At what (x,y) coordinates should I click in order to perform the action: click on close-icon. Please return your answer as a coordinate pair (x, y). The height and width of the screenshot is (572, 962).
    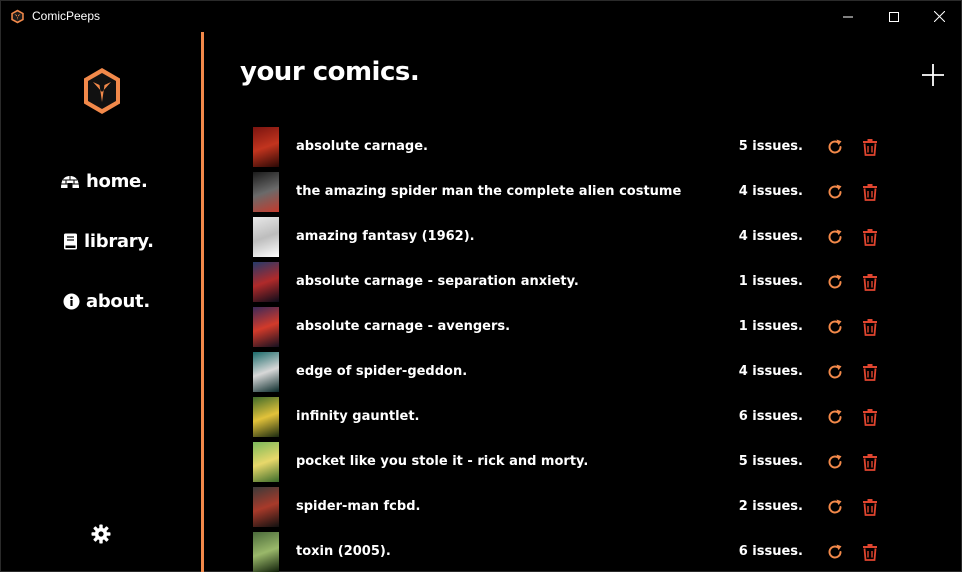
    Looking at the image, I should click on (939, 16).